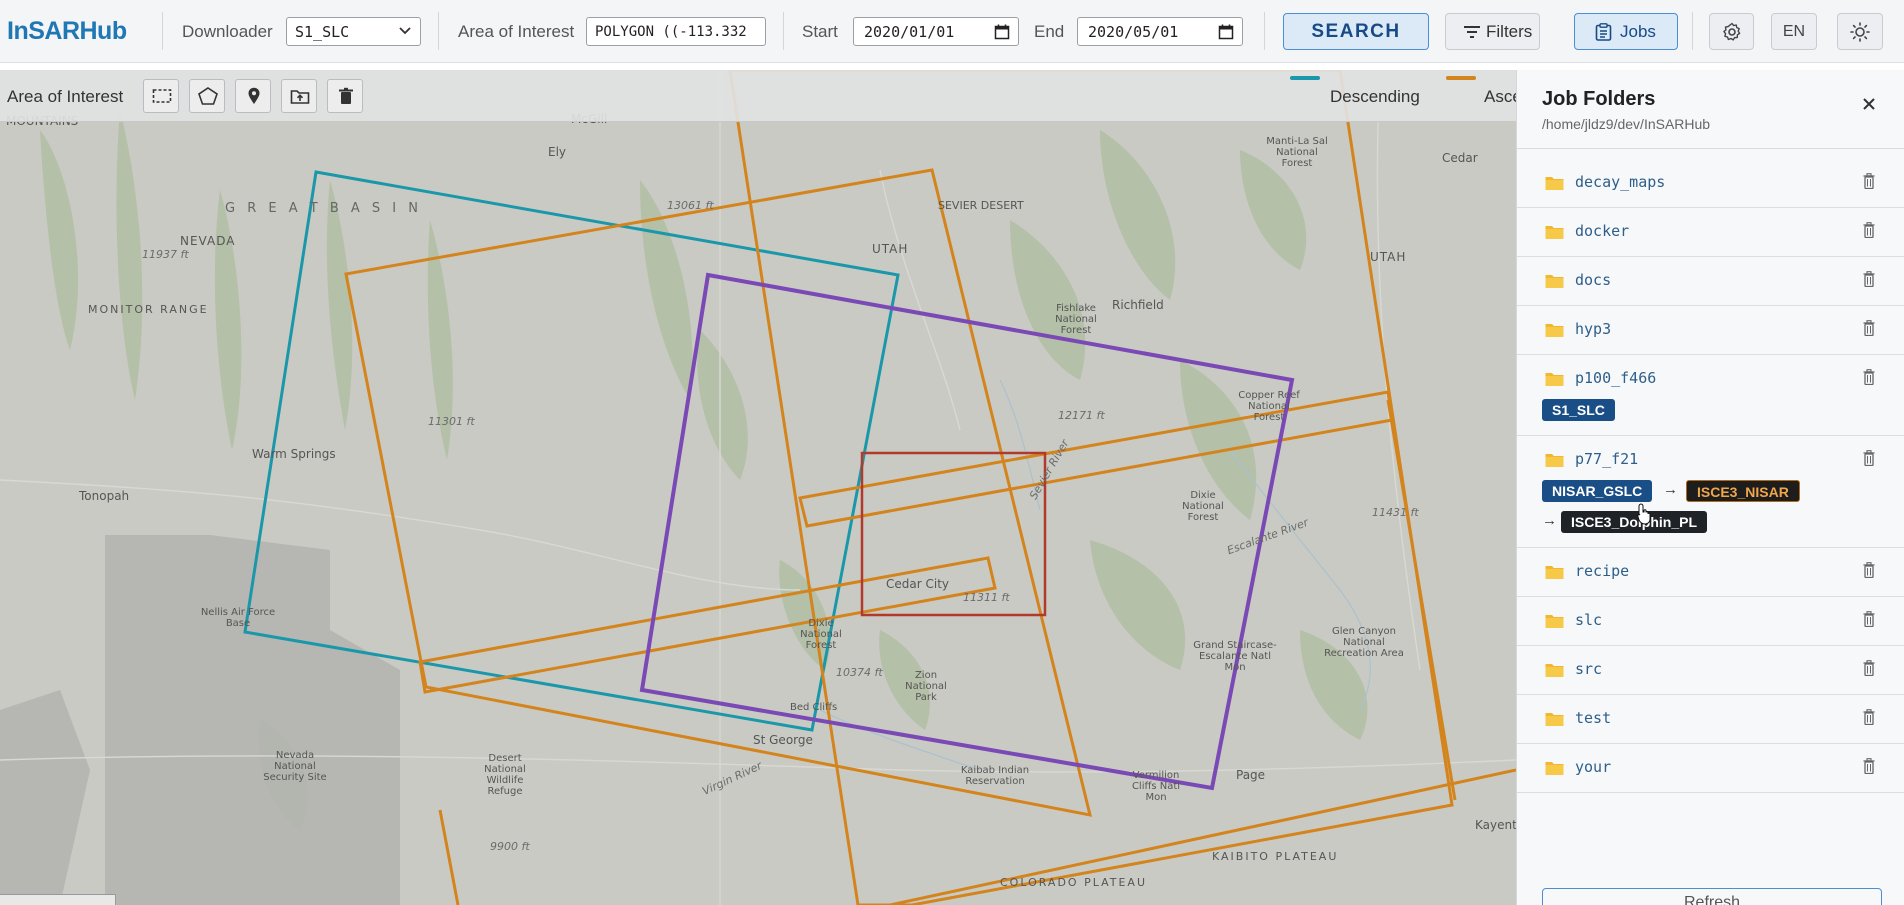 The height and width of the screenshot is (905, 1904). What do you see at coordinates (67, 31) in the screenshot?
I see `app-brand: InSARHub` at bounding box center [67, 31].